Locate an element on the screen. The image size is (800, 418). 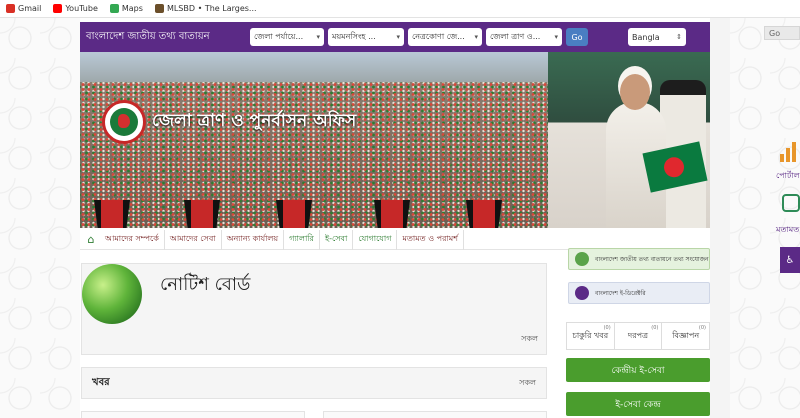
office-name: জেলা ত্রাণ ও পুনর্বাসন অফিস is located at coordinates (254, 121).